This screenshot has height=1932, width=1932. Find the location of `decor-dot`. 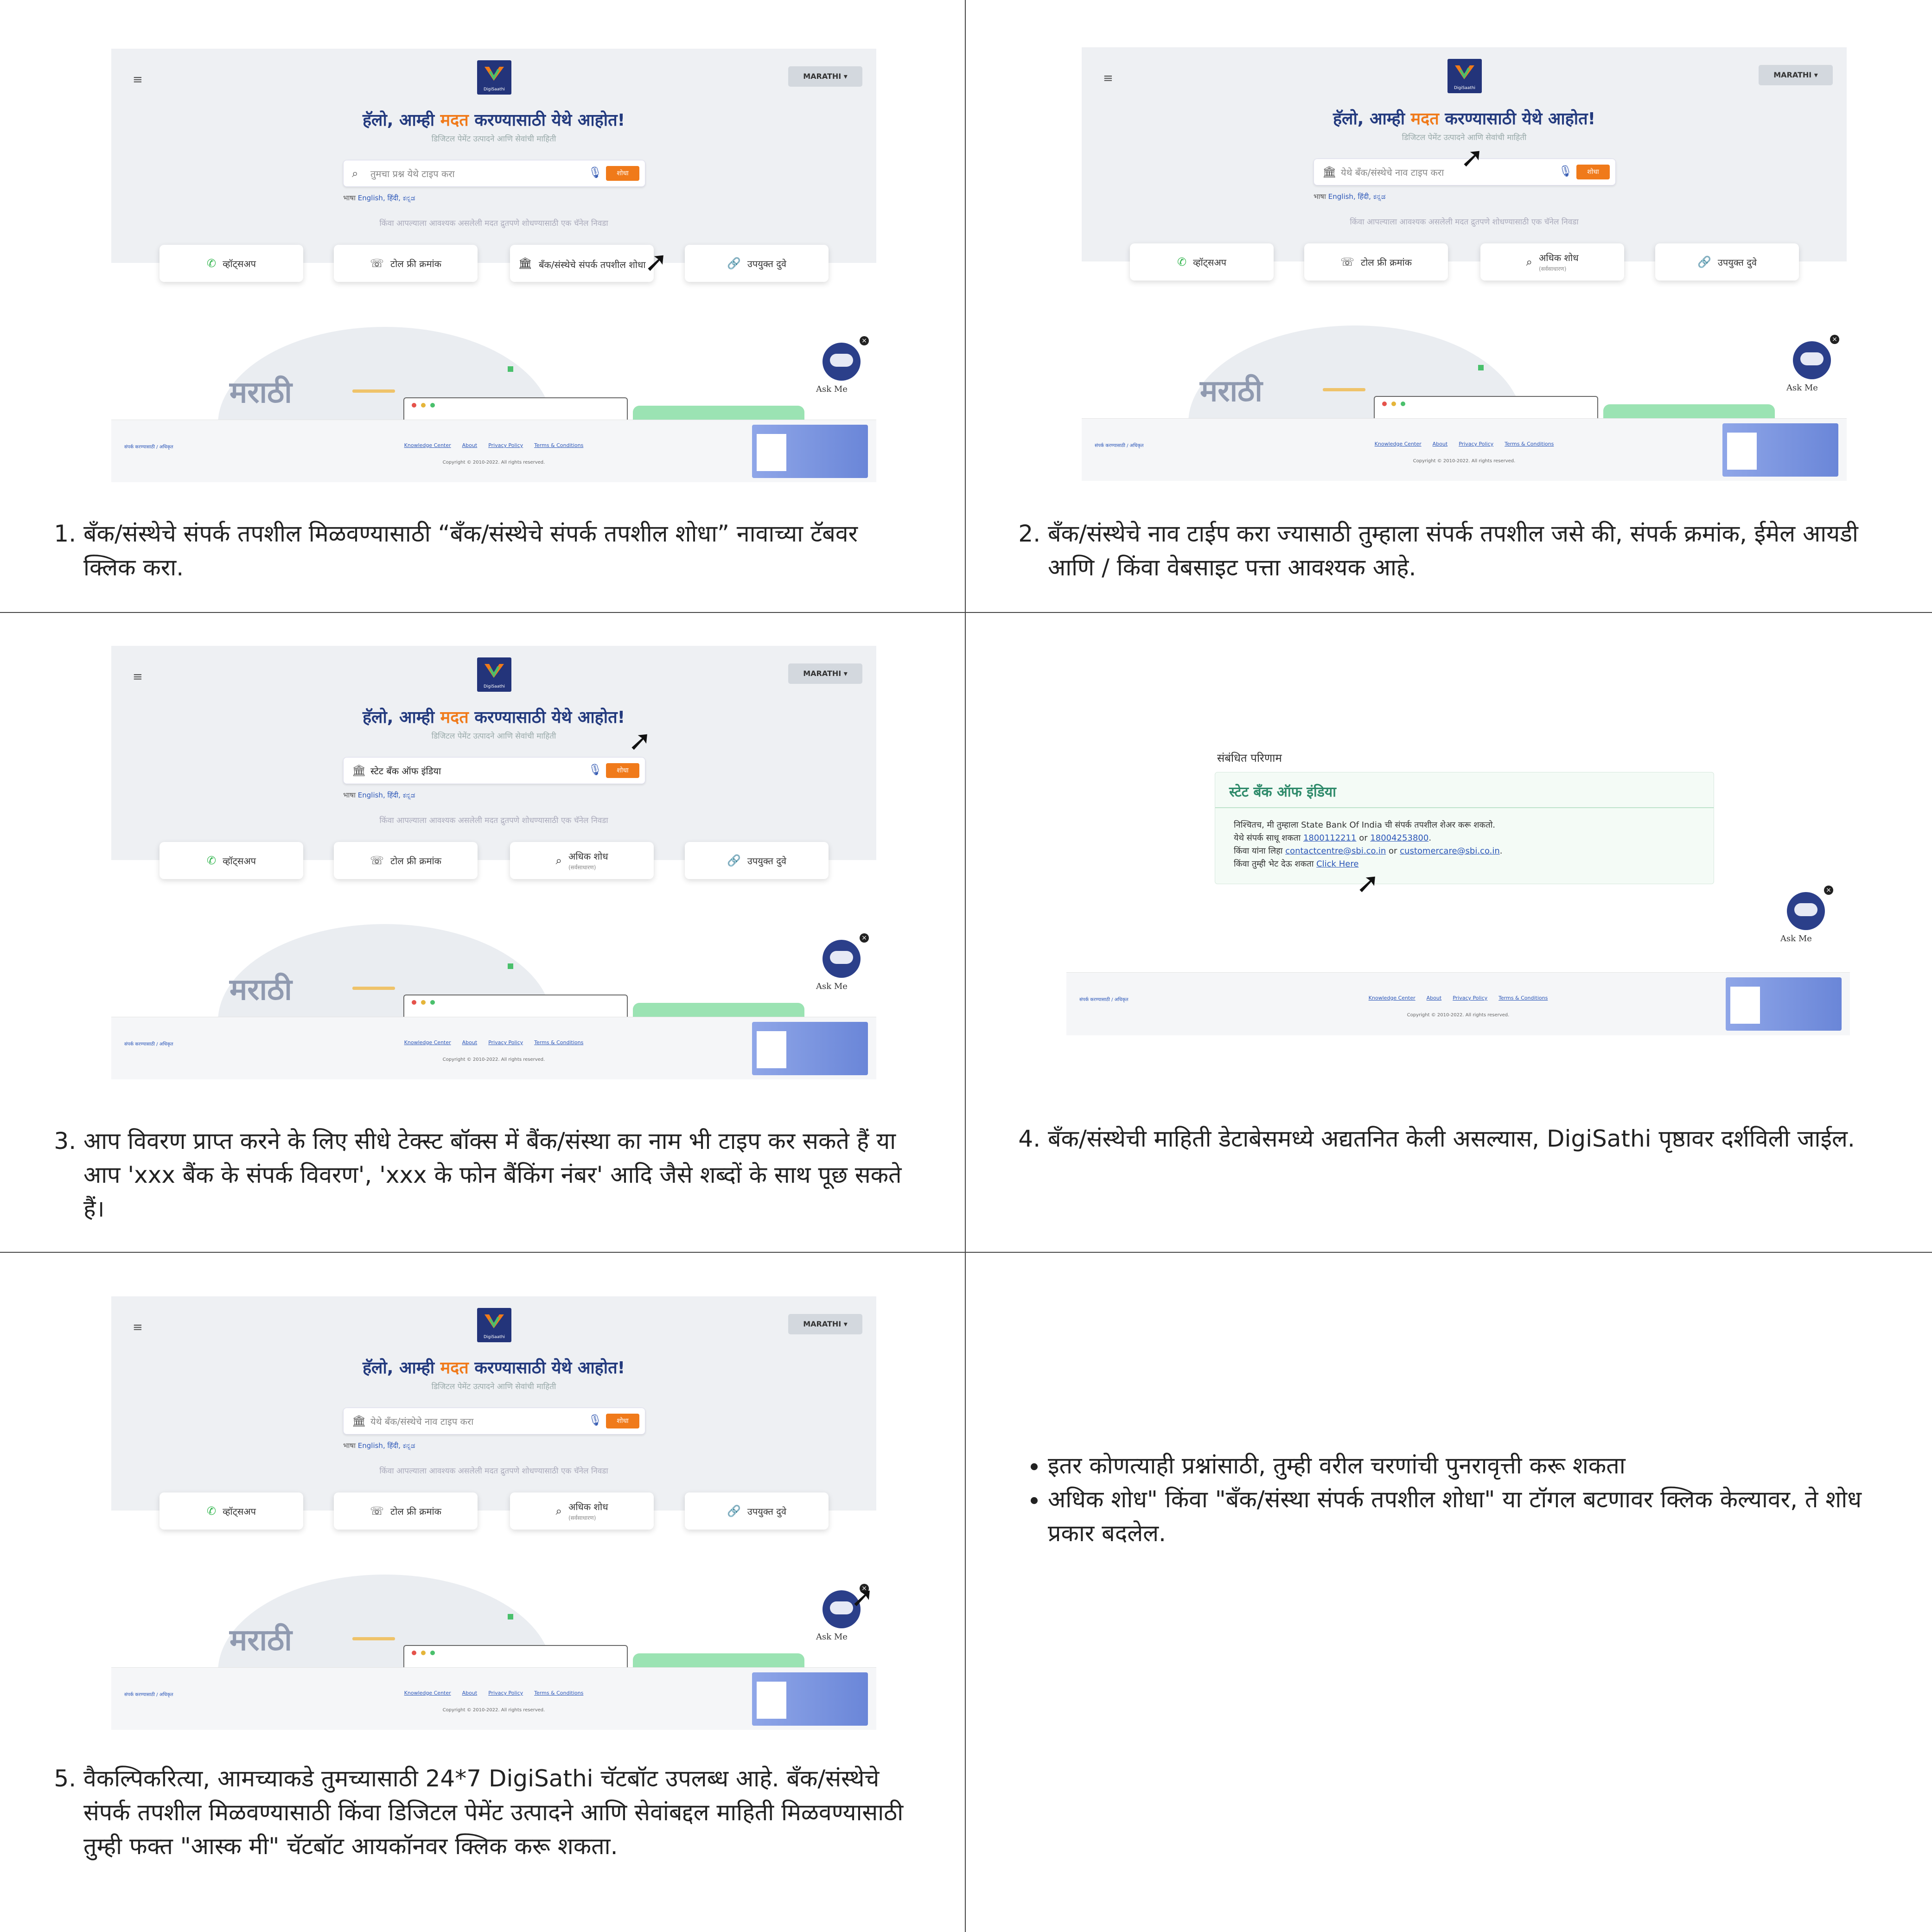

decor-dot is located at coordinates (511, 966).